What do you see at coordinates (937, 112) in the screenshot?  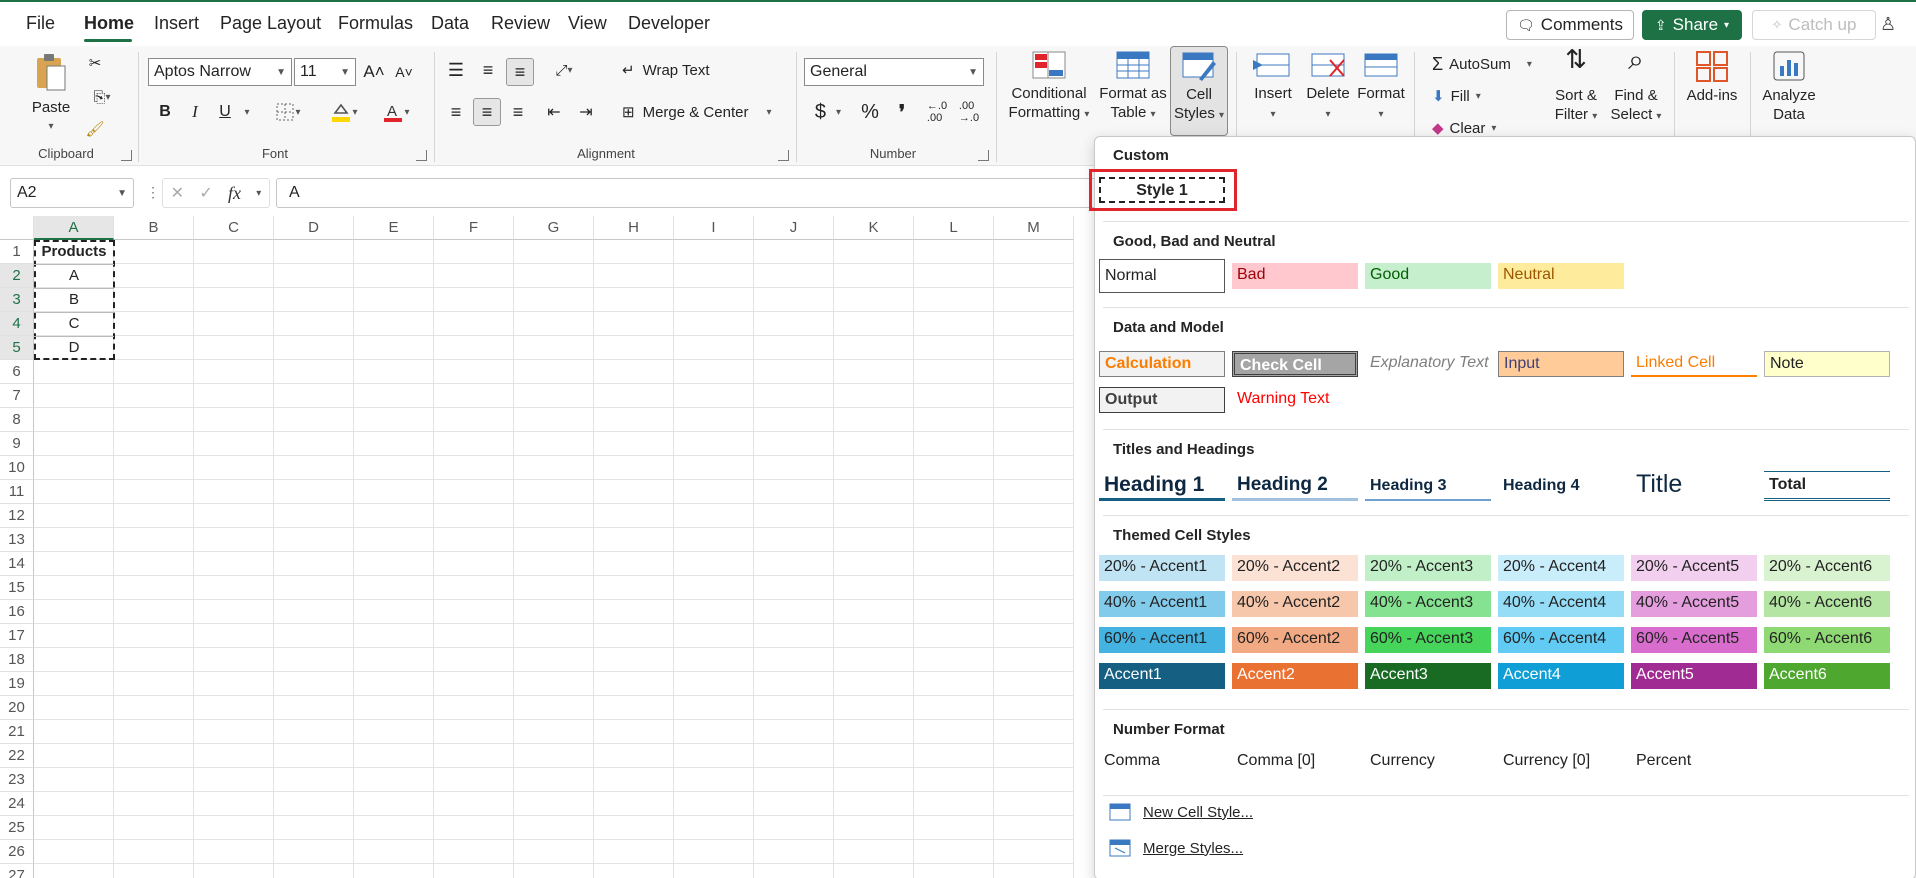 I see `increase-decimal-icon: ←.0.00` at bounding box center [937, 112].